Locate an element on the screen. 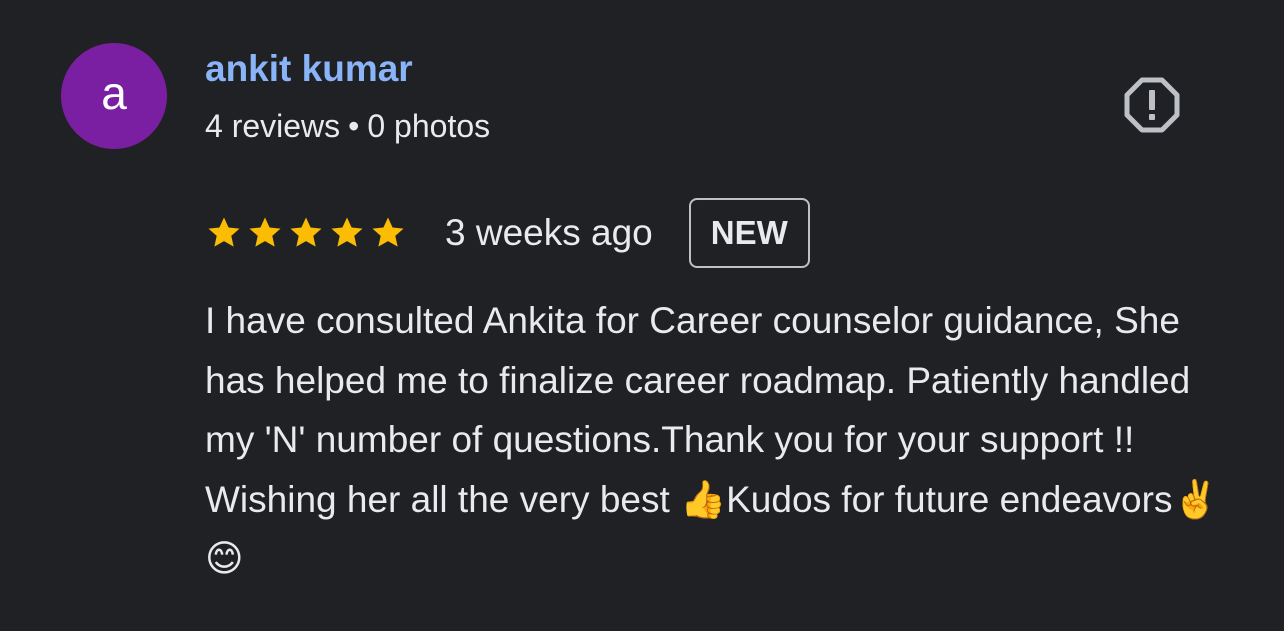  author-name: ankit kumar is located at coordinates (309, 69).